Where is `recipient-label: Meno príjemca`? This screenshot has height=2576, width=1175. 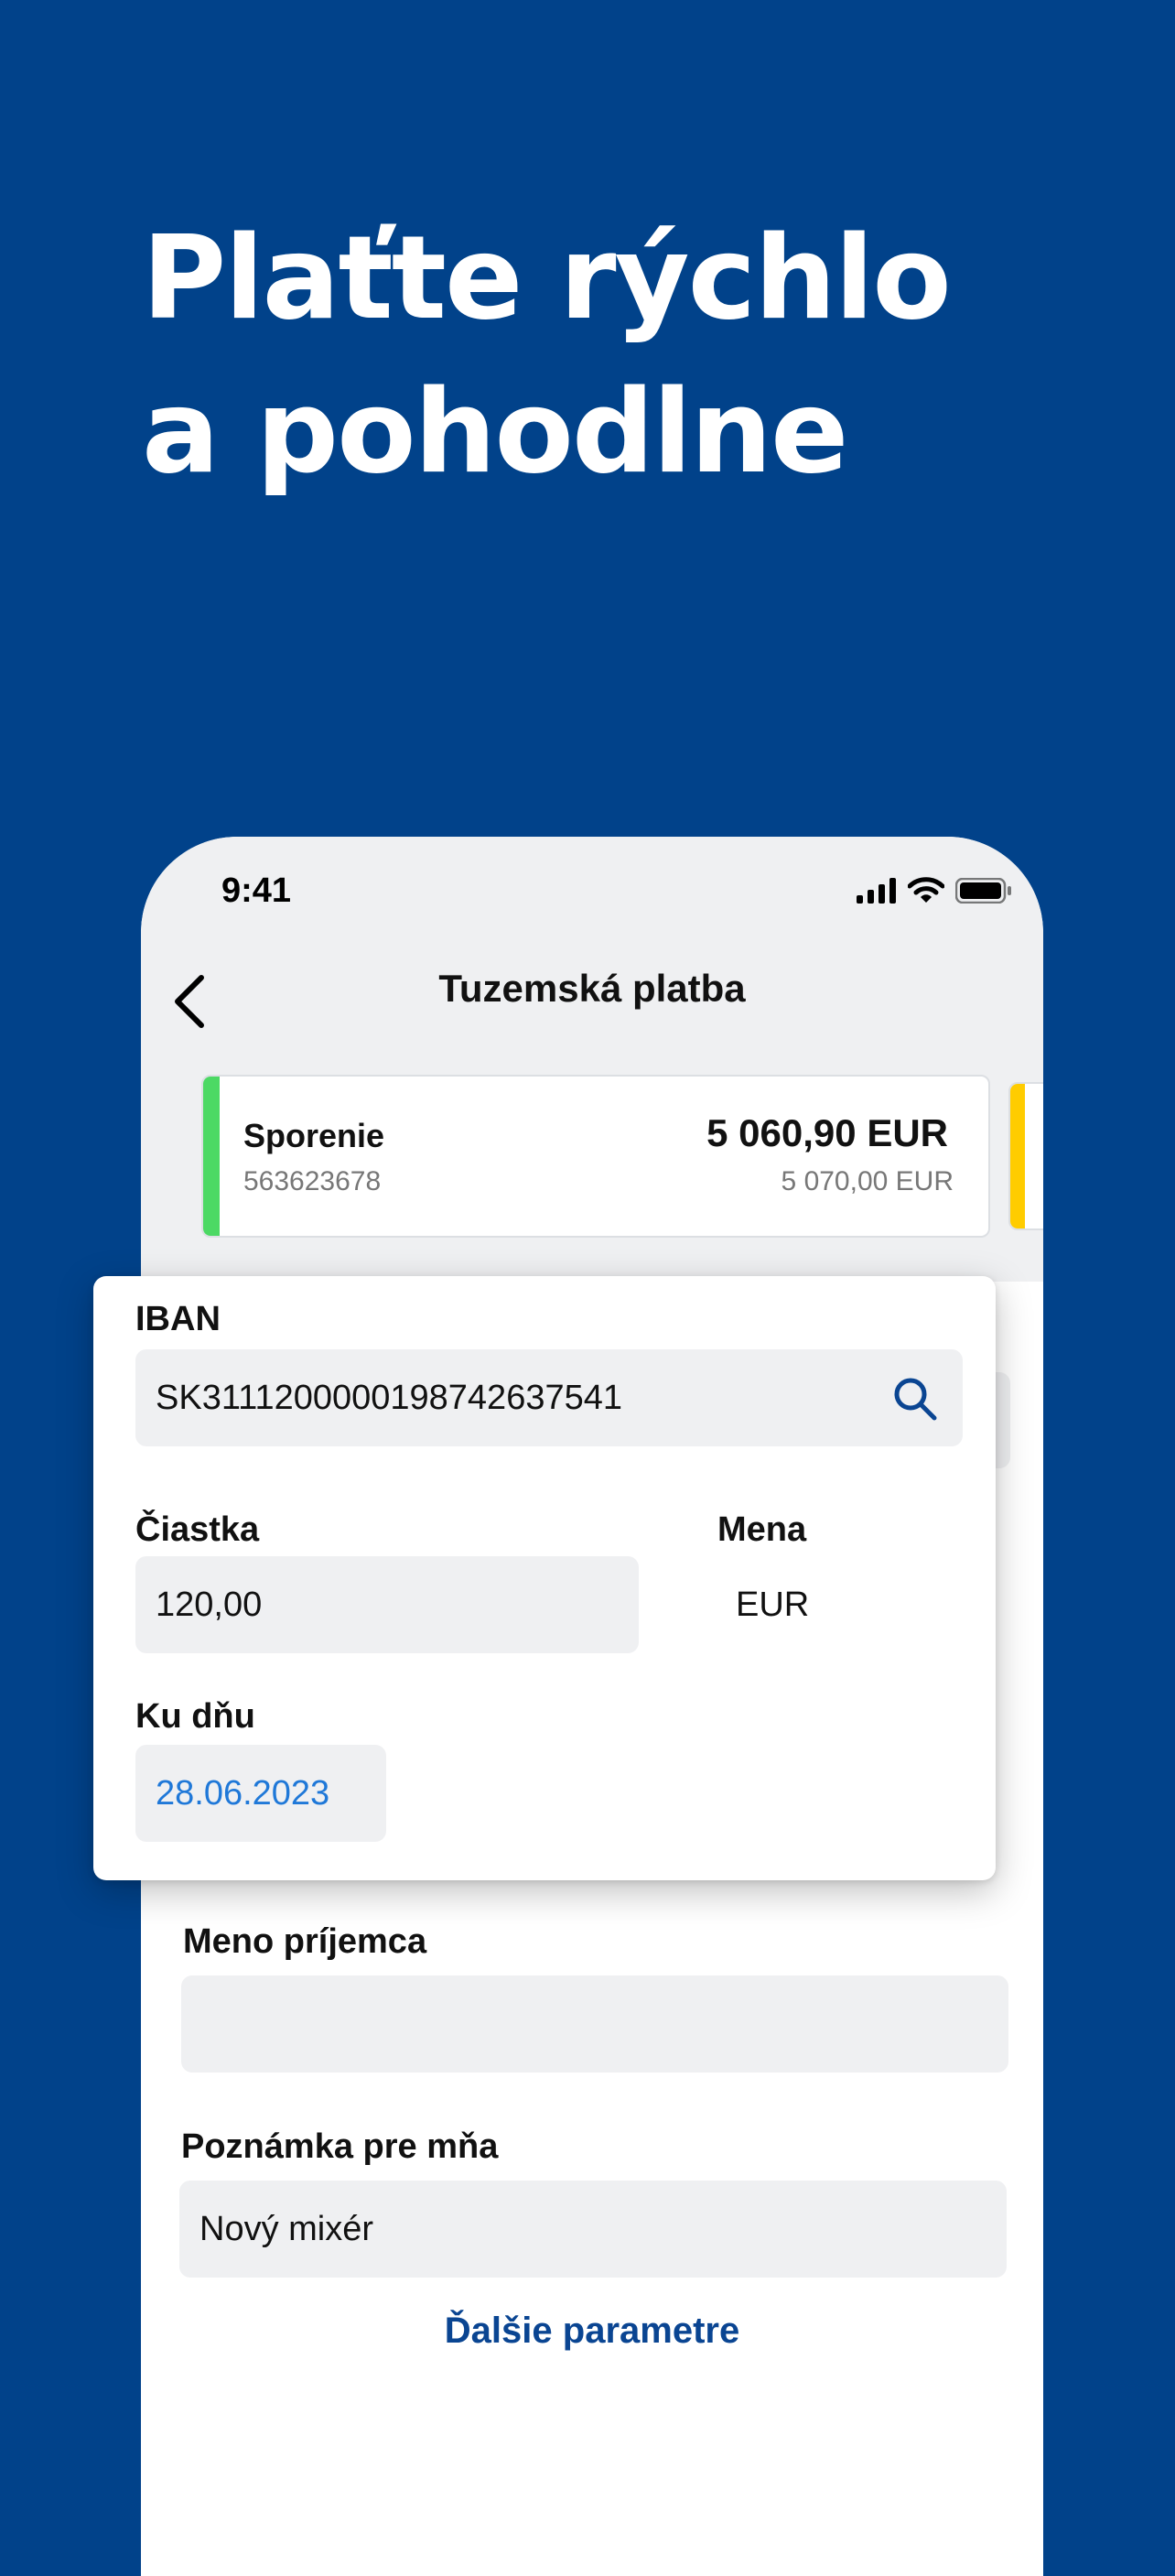
recipient-label: Meno príjemca is located at coordinates (305, 1942).